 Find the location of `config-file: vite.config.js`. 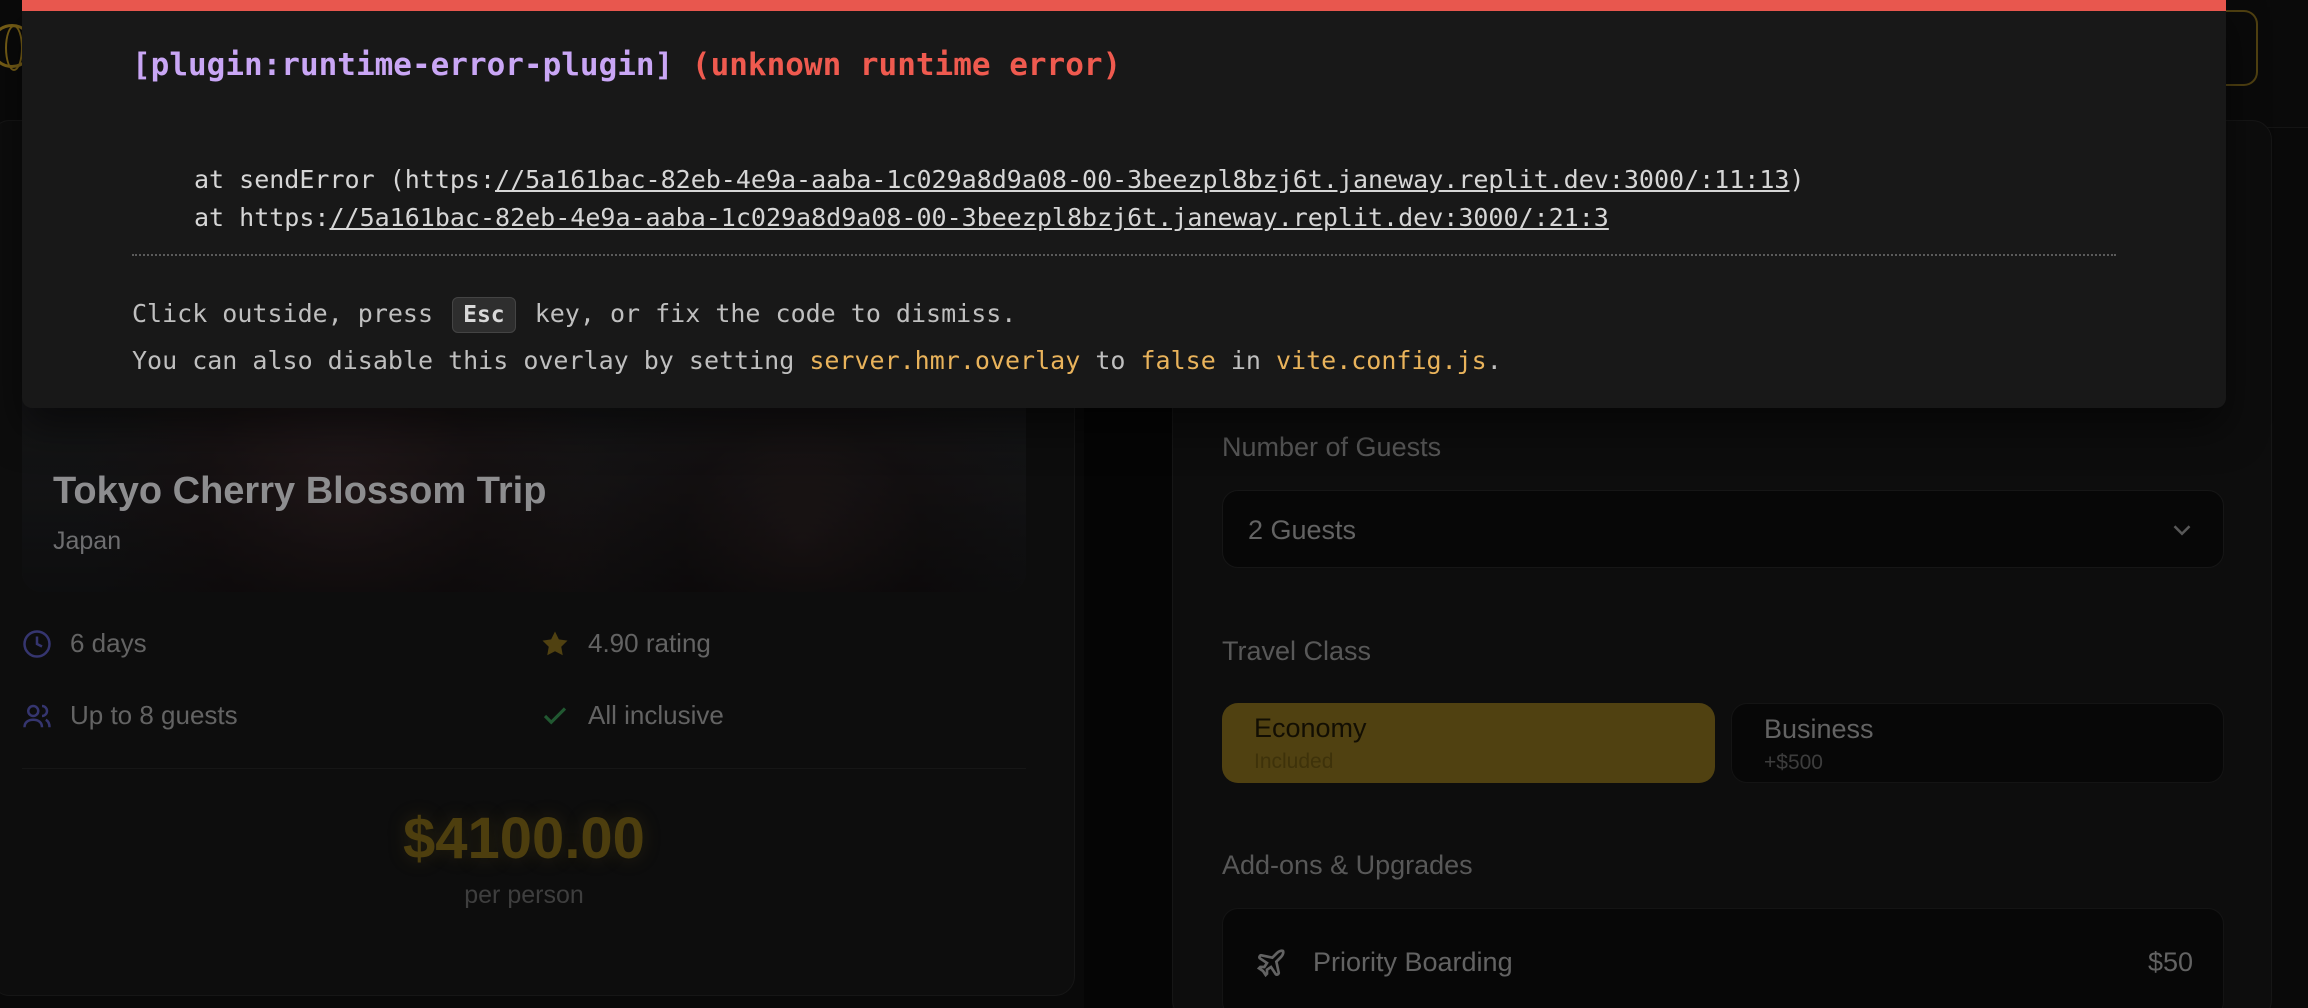

config-file: vite.config.js is located at coordinates (1381, 360).